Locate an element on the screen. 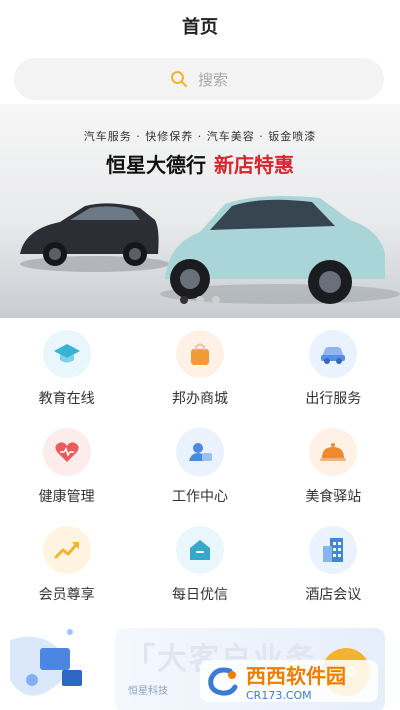 Image resolution: width=400 pixels, height=710 pixels. banner-pagination is located at coordinates (200, 300).